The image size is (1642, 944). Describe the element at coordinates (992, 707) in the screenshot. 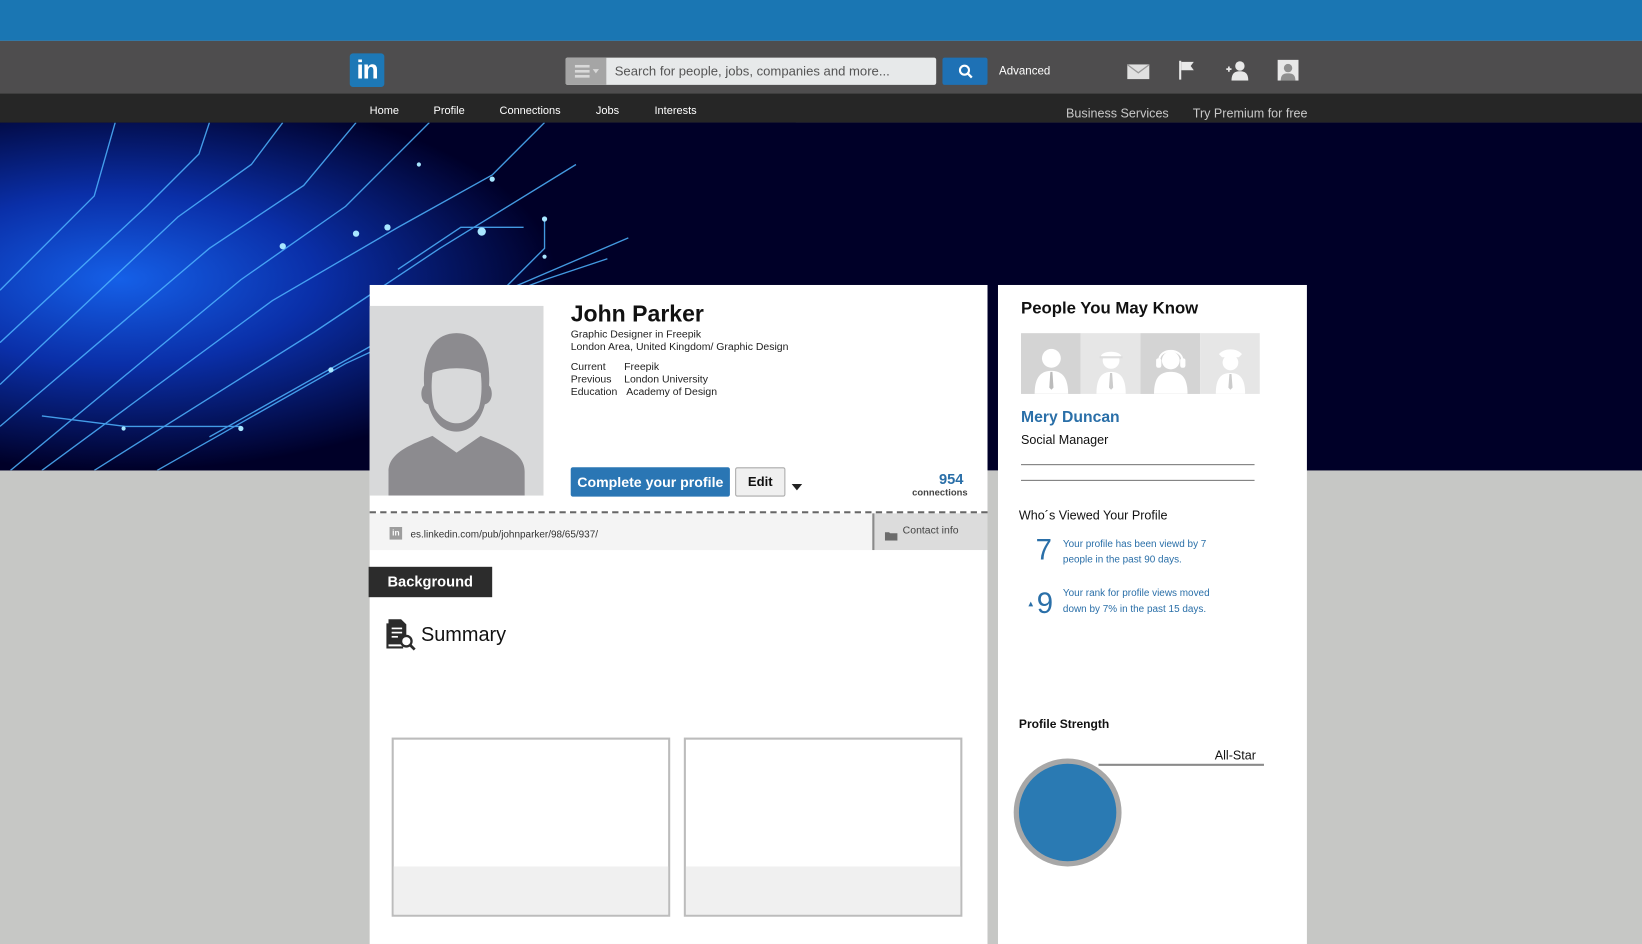

I see `column-gap` at that location.